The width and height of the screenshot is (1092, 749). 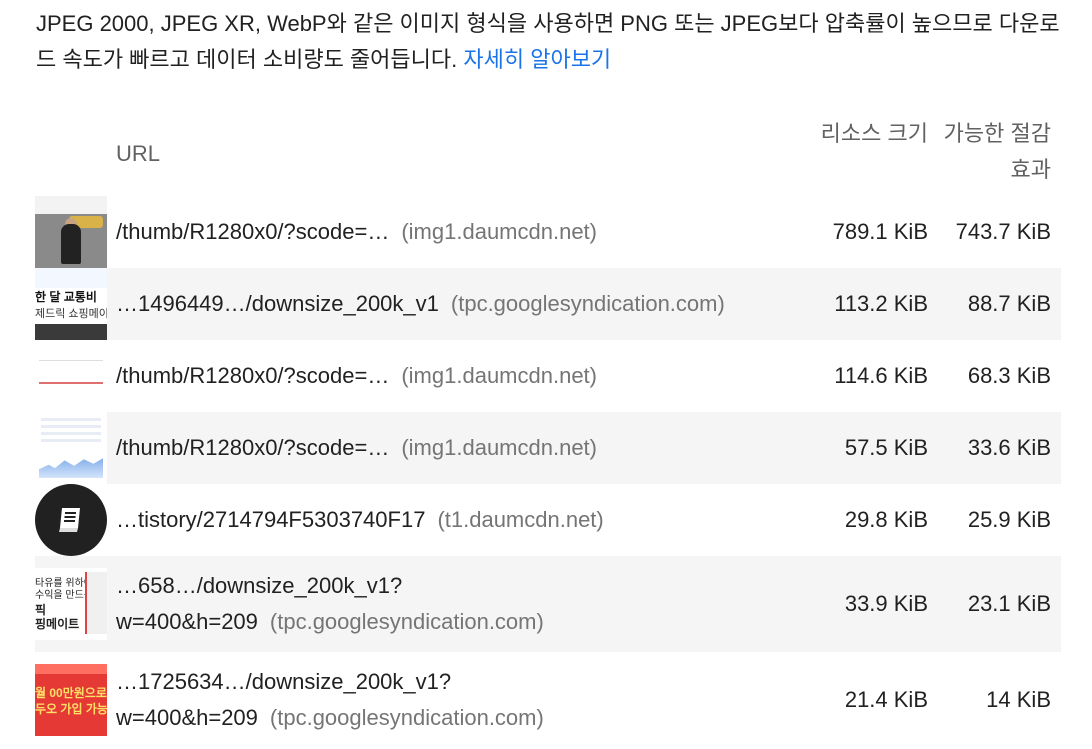 What do you see at coordinates (1009, 375) in the screenshot?
I see `potential-savings-value: 68.3 KiB` at bounding box center [1009, 375].